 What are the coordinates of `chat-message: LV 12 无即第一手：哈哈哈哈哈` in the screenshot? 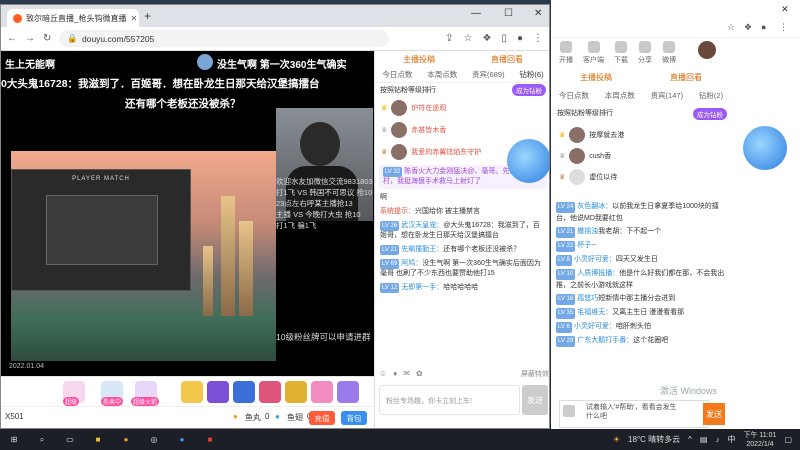 It's located at (429, 288).